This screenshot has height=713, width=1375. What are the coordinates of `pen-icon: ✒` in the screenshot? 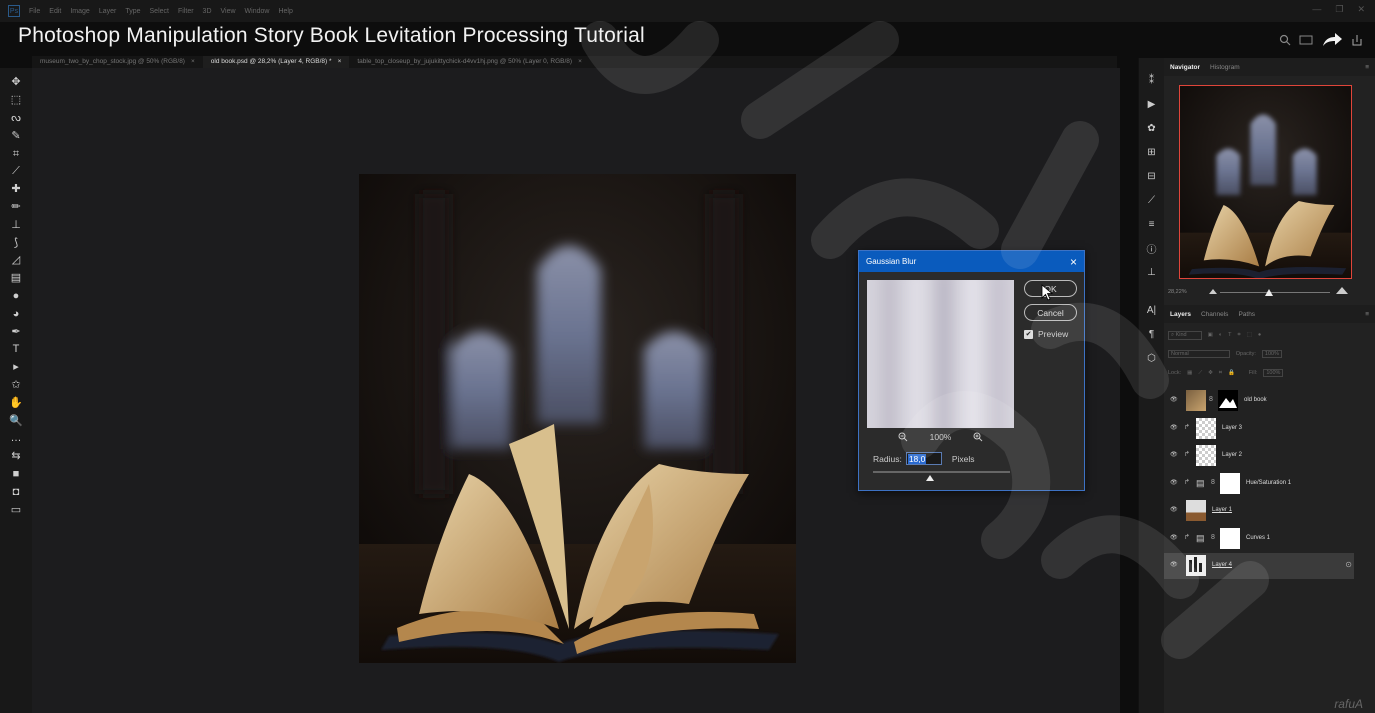 It's located at (16, 332).